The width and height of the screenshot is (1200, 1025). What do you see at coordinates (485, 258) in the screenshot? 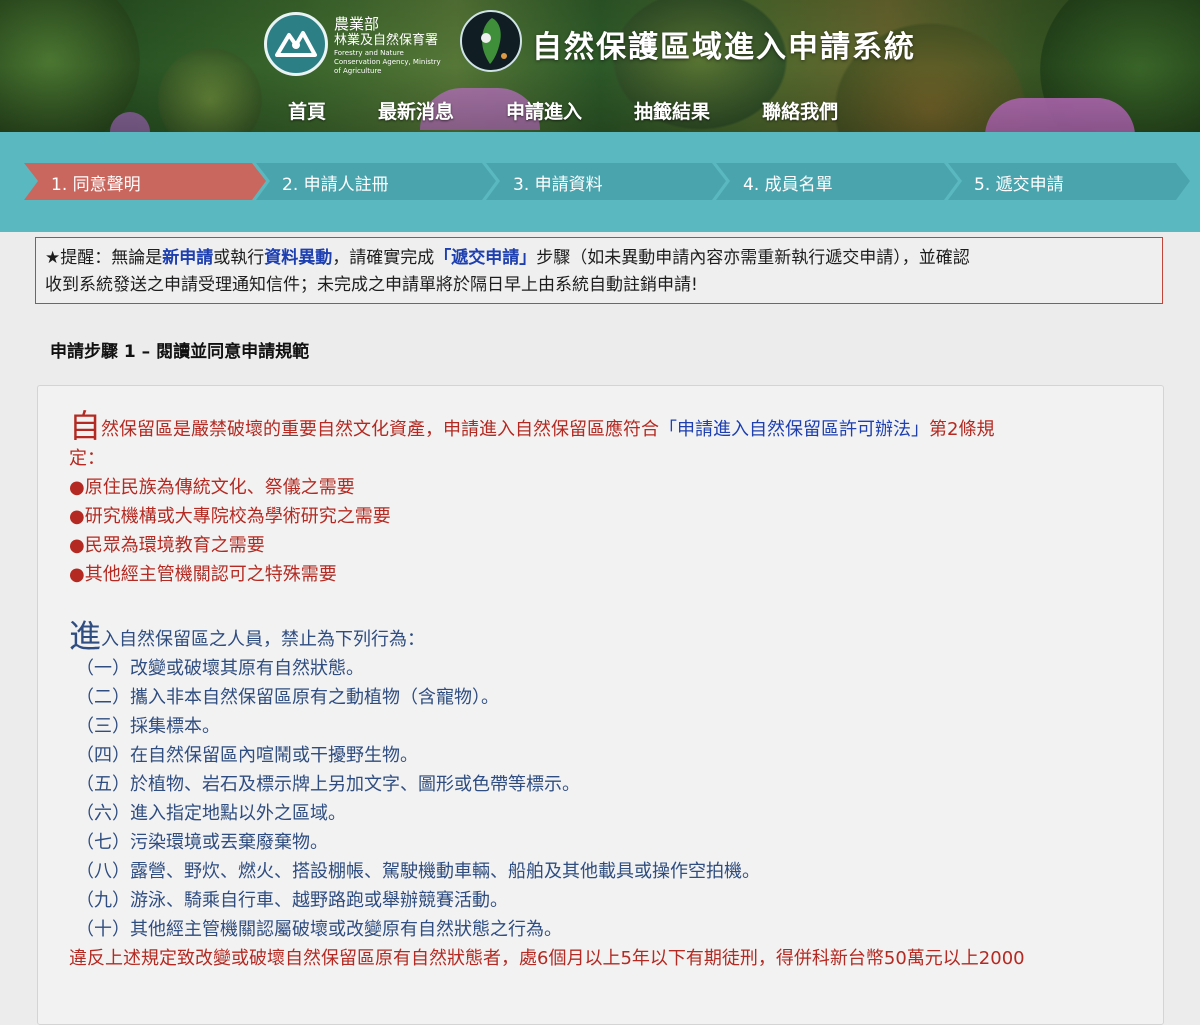
I see `notice-submit-step: 「遞交申請」` at bounding box center [485, 258].